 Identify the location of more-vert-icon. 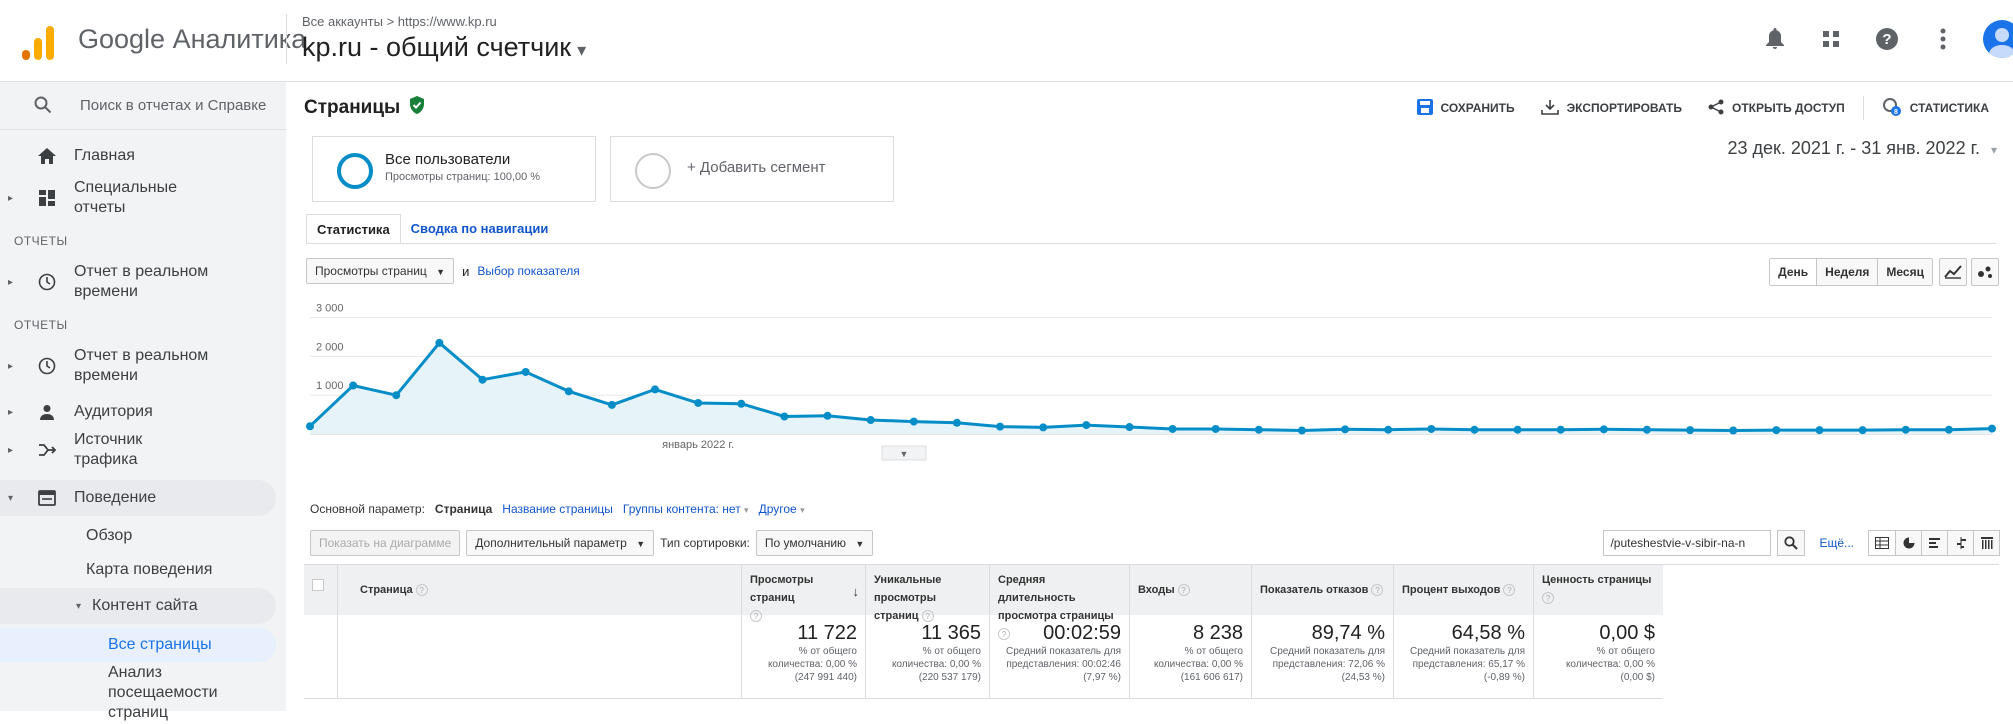
(1943, 39).